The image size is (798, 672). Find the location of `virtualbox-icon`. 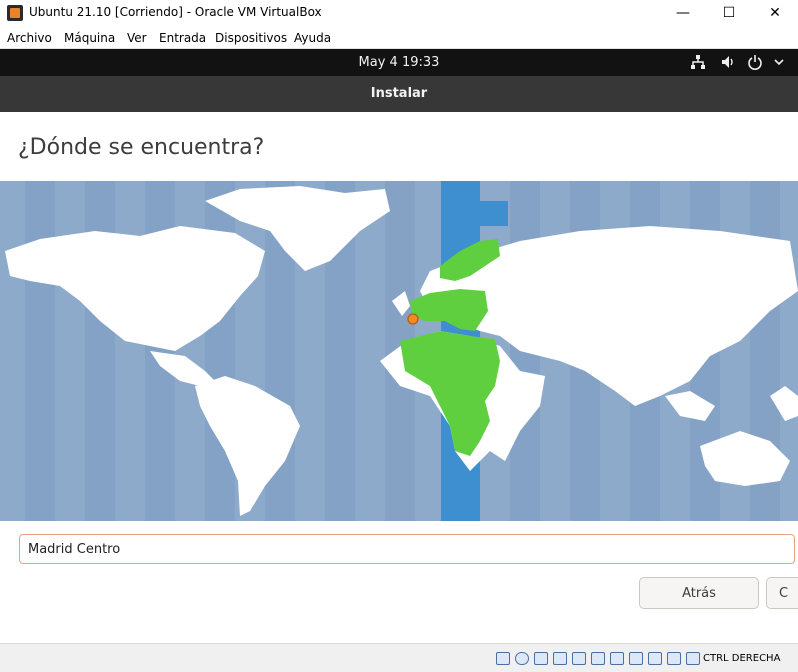

virtualbox-icon is located at coordinates (15, 13).